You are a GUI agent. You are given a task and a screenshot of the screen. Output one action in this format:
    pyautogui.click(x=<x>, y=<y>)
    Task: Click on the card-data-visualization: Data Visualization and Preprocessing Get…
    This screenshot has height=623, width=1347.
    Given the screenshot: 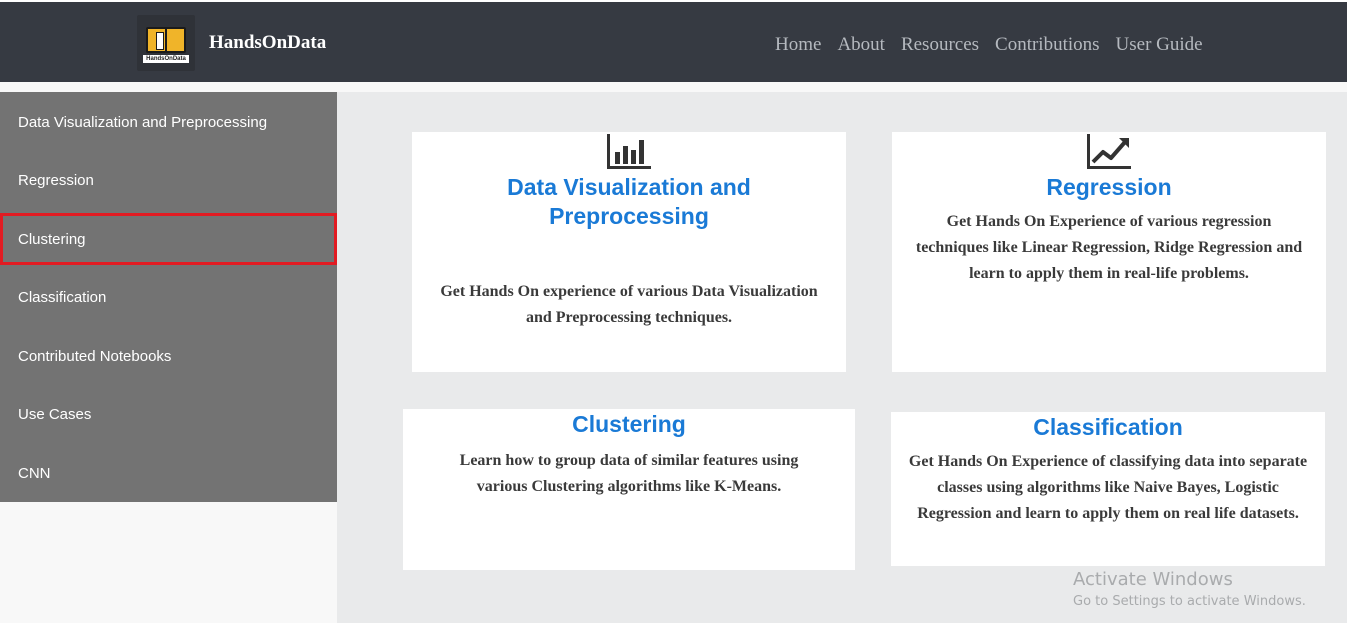 What is the action you would take?
    pyautogui.click(x=629, y=252)
    